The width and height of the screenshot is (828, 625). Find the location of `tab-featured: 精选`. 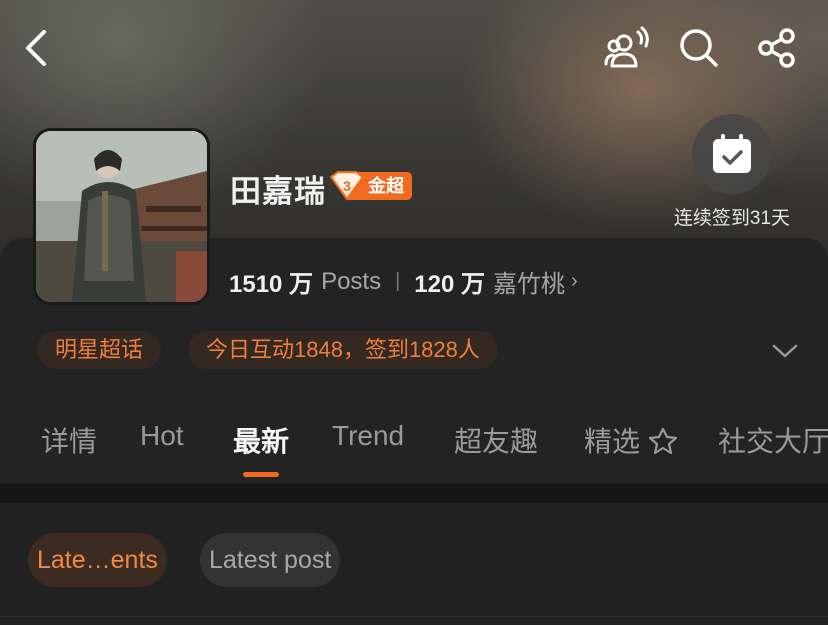

tab-featured: 精选 is located at coordinates (631, 440).